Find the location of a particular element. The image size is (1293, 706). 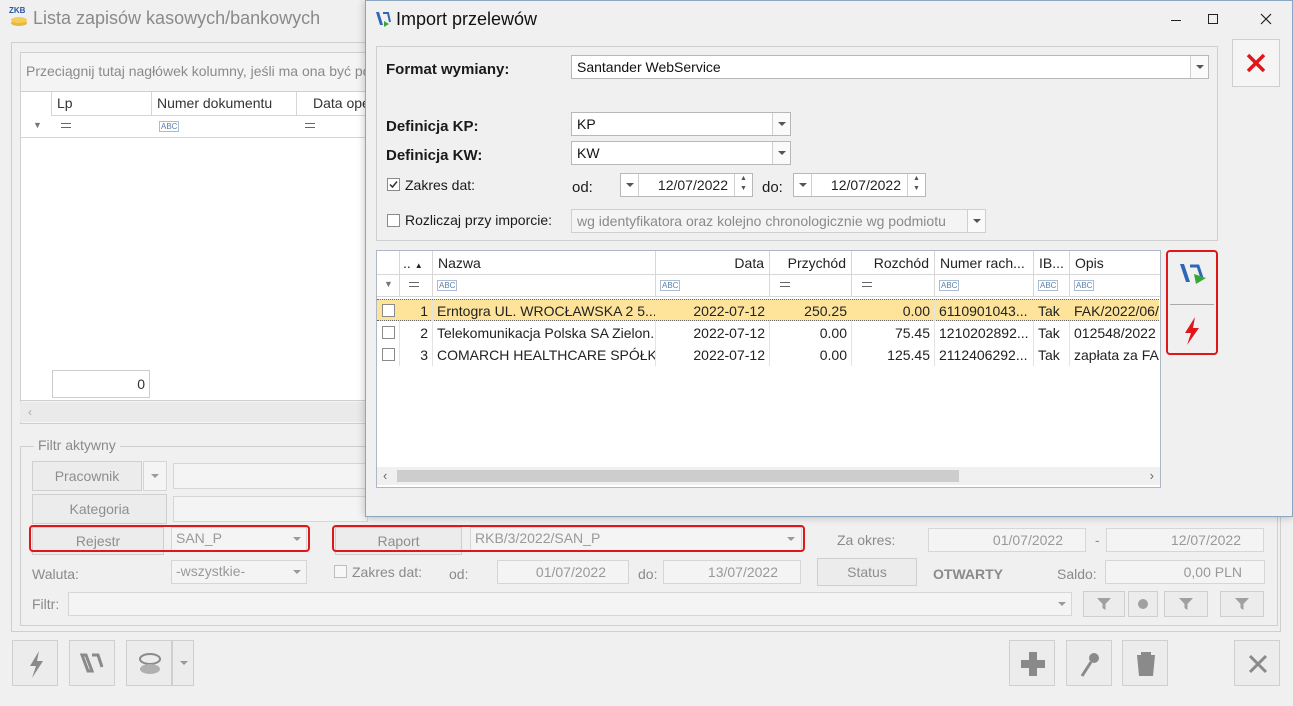

scroll-thumb is located at coordinates (678, 476).